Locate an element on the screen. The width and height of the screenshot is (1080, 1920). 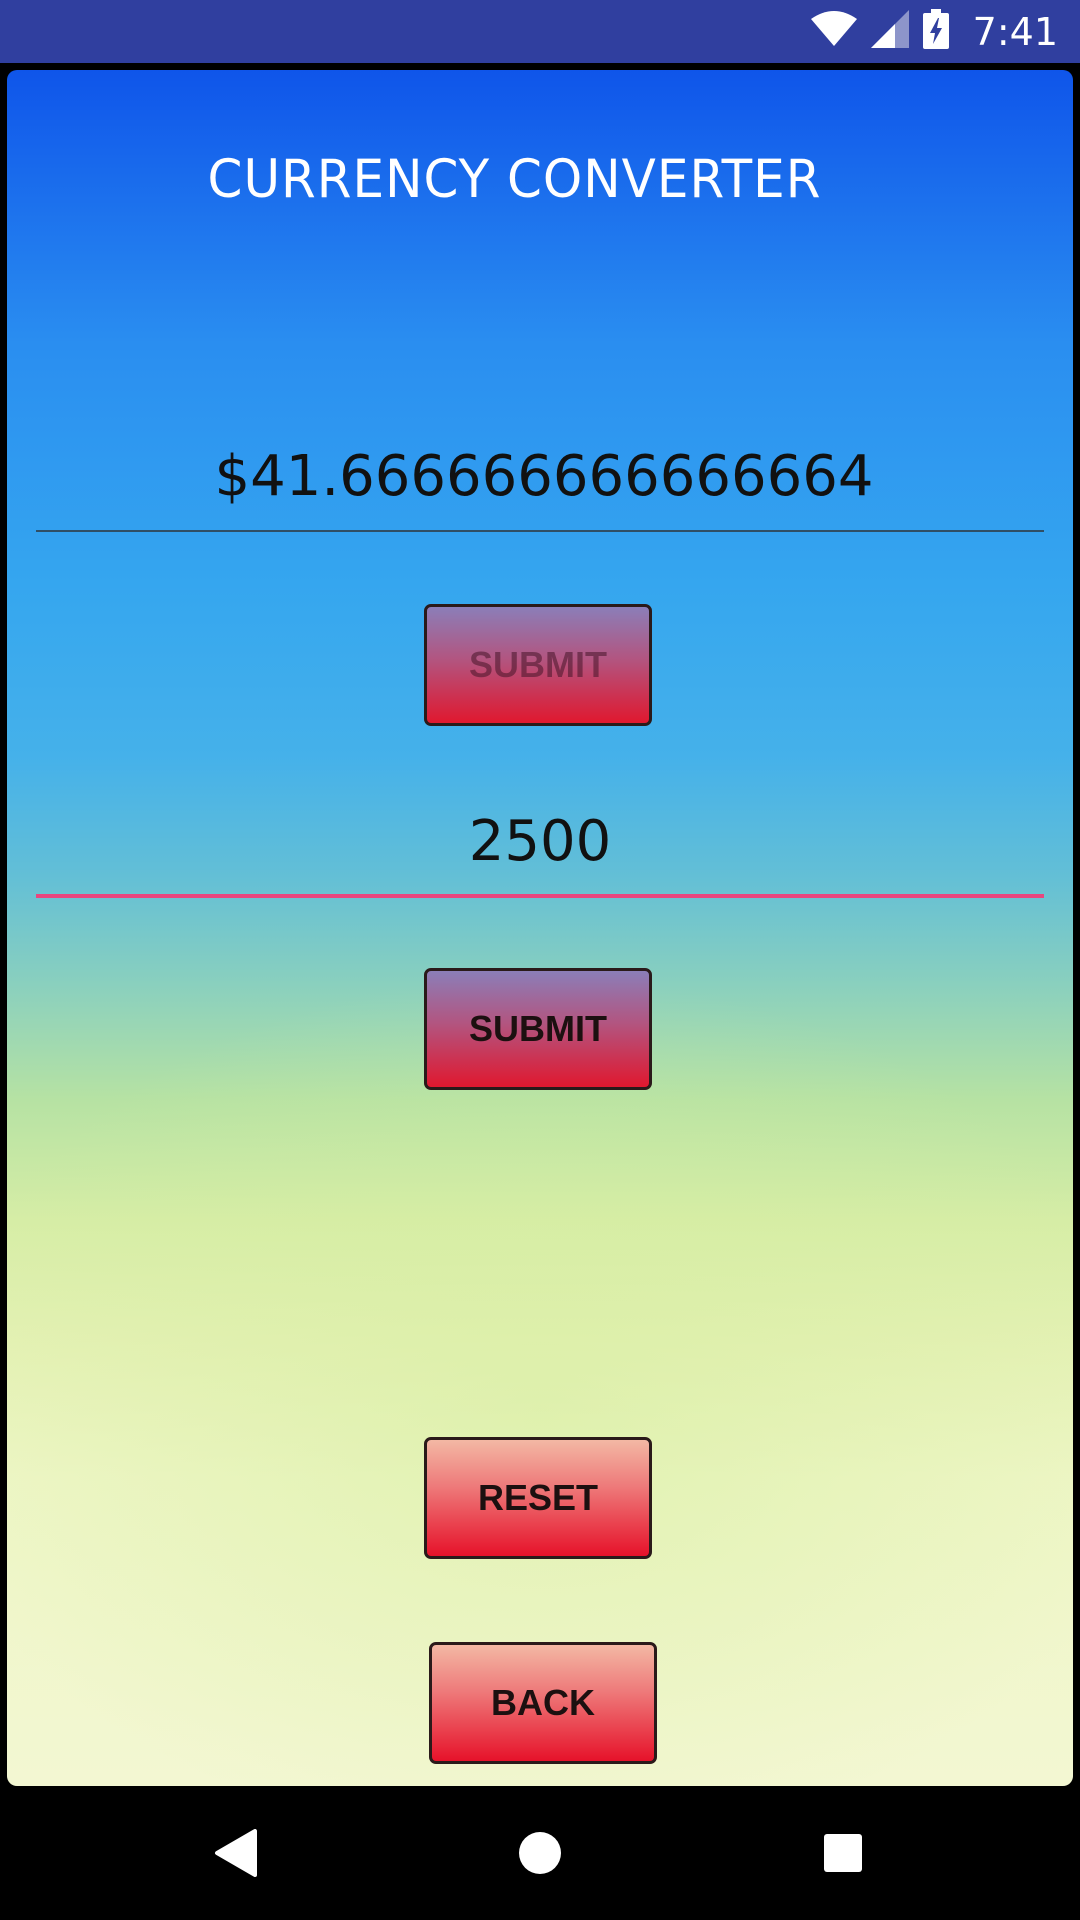
status-time: 7:41 is located at coordinates (1015, 31).